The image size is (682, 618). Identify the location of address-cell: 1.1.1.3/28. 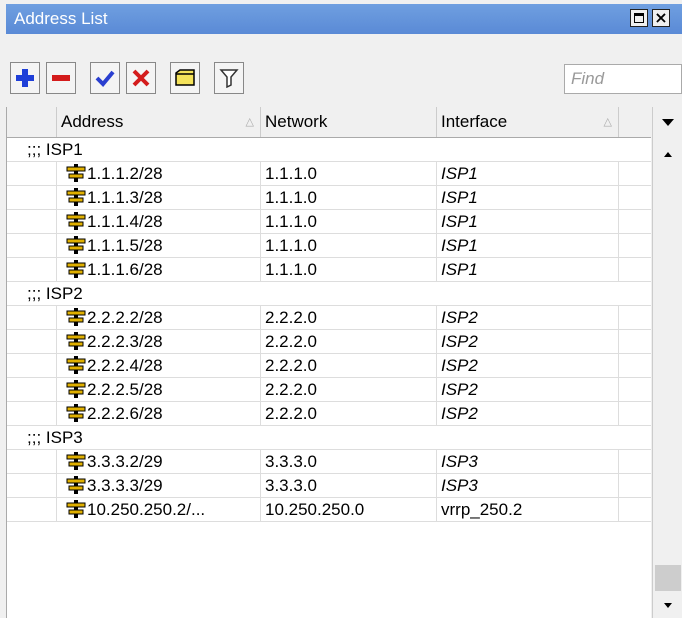
(159, 197).